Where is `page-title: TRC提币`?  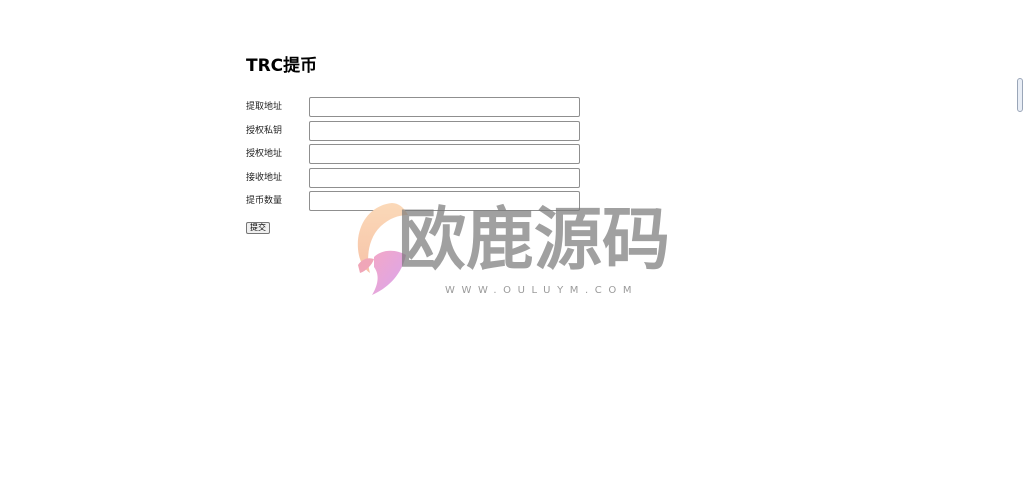 page-title: TRC提币 is located at coordinates (282, 66).